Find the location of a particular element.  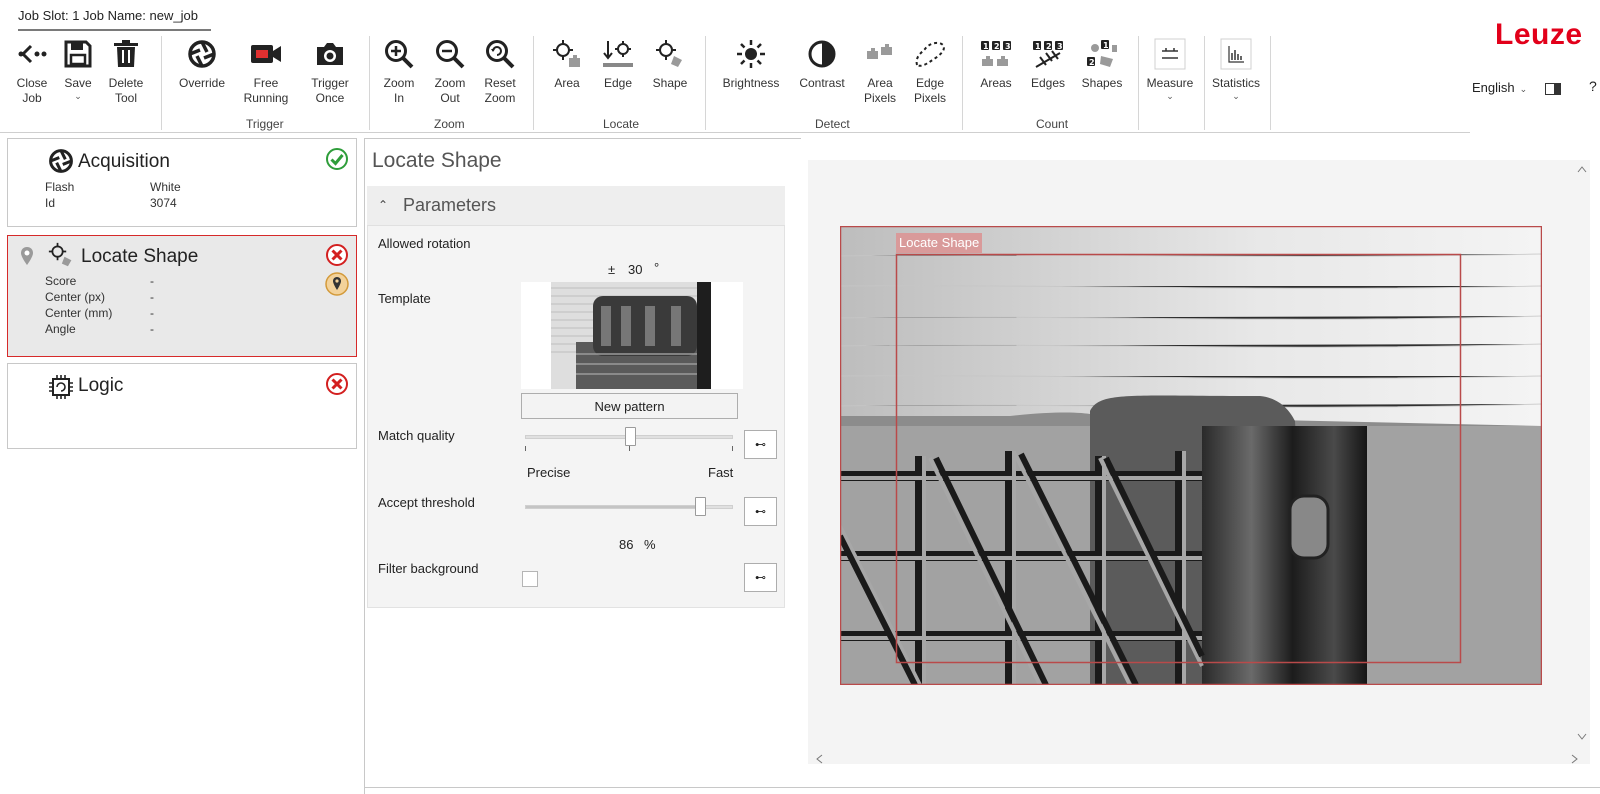

delete-tool-button: Delete Tool is located at coordinates (126, 71).